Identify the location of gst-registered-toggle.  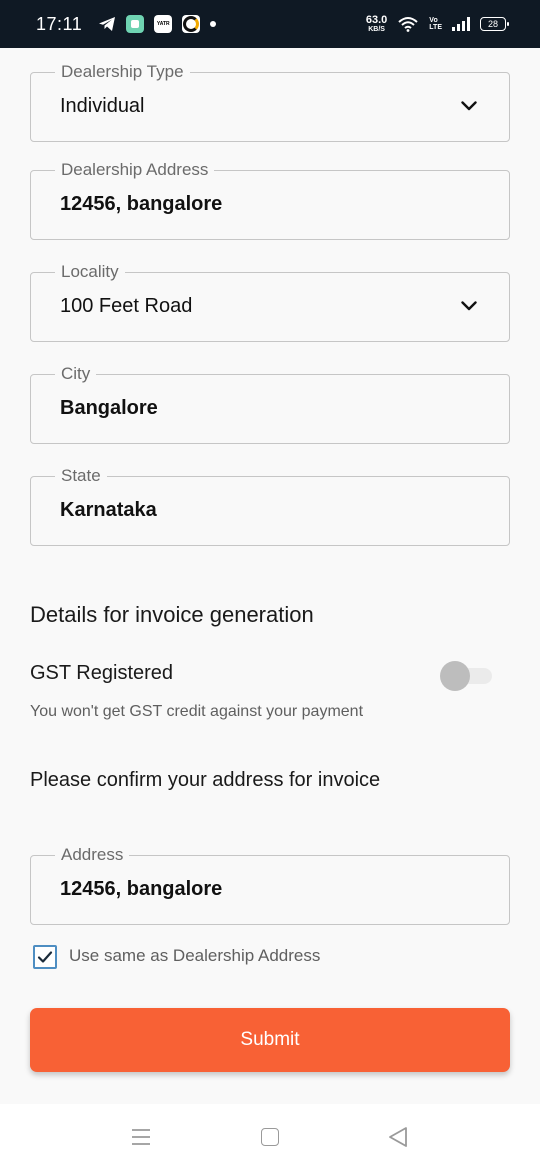
(467, 676).